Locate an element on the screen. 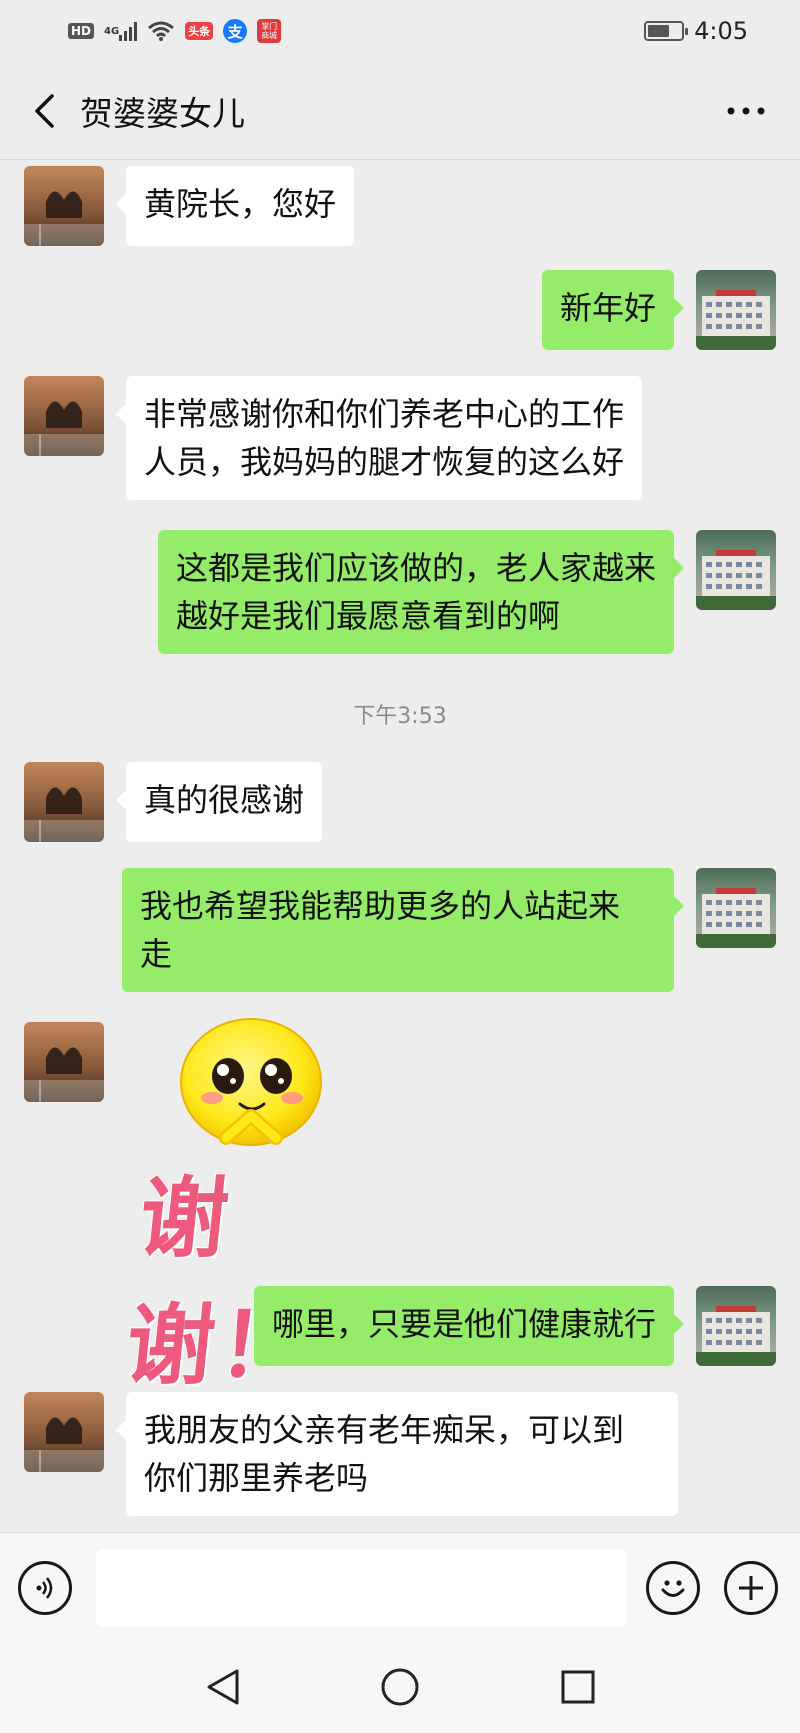 This screenshot has width=800, height=1733. nav-back-icon is located at coordinates (223, 1687).